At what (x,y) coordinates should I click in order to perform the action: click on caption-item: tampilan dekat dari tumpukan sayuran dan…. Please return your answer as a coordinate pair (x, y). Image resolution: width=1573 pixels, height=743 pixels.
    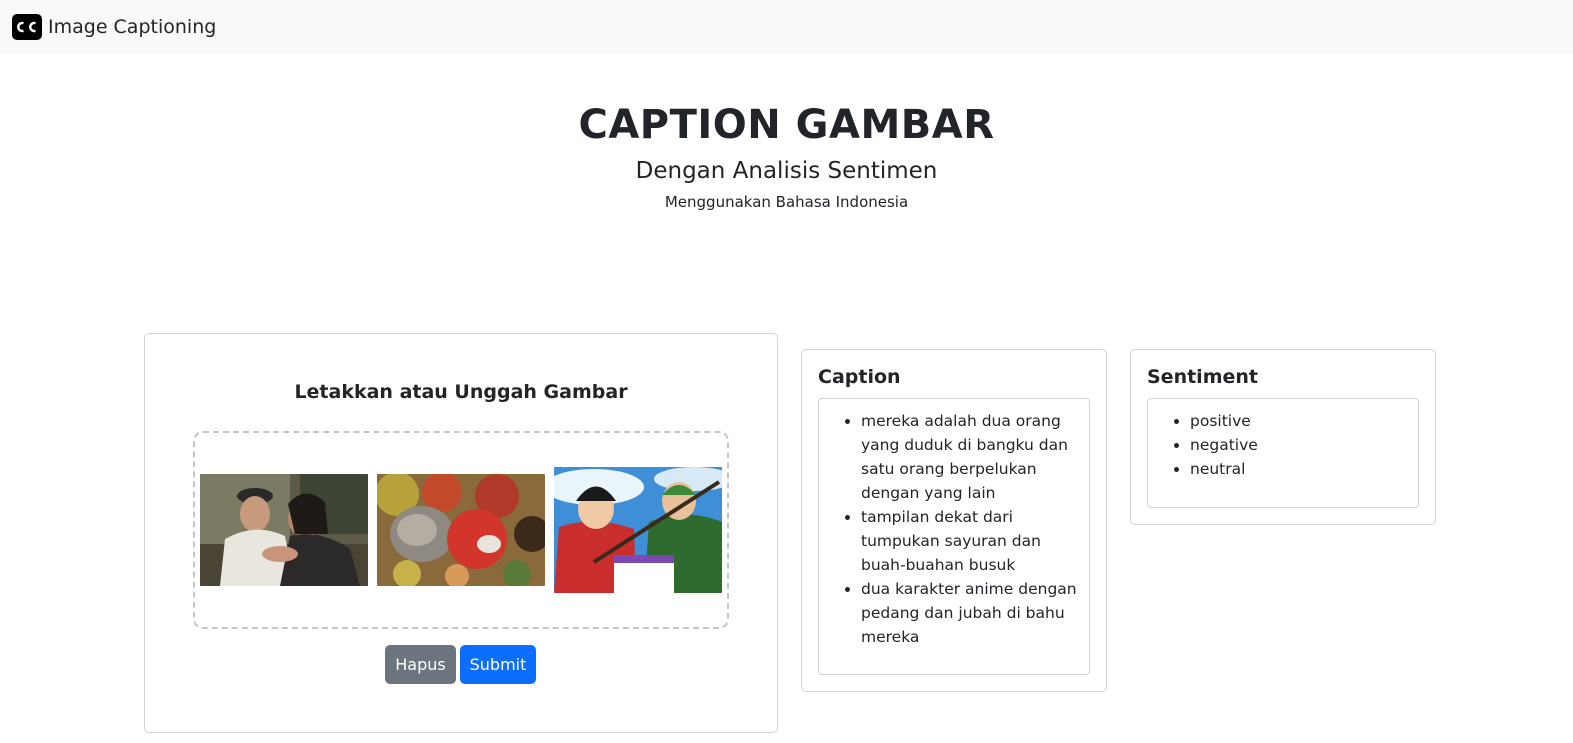
    Looking at the image, I should click on (971, 541).